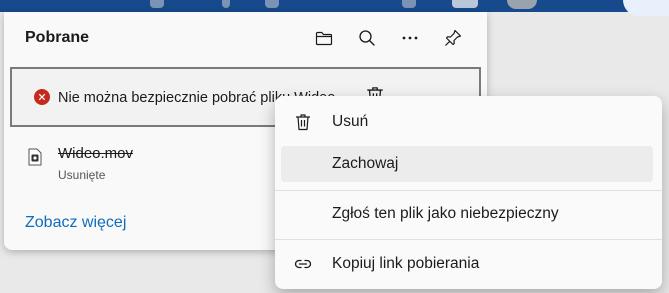 Image resolution: width=669 pixels, height=293 pixels. I want to click on menu-item-label: Zachowaj, so click(365, 163).